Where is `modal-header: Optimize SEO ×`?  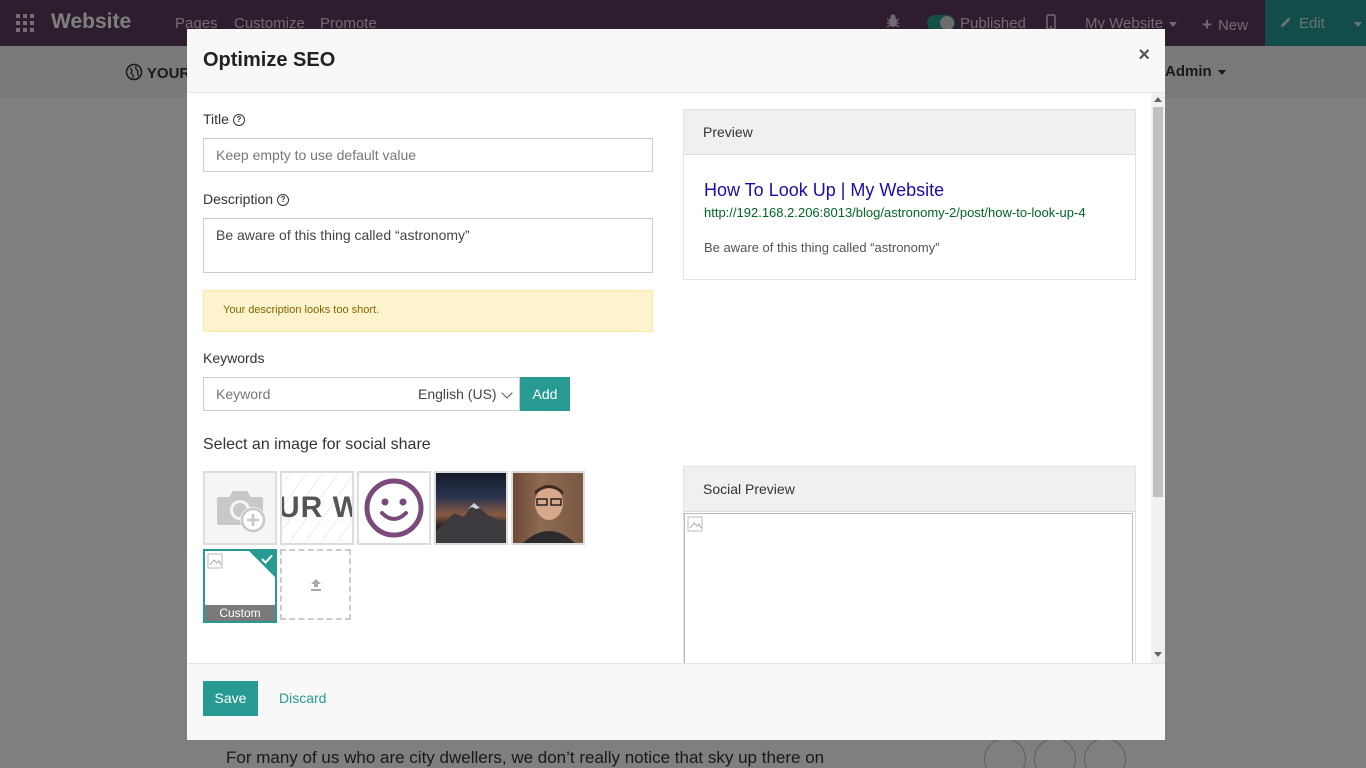
modal-header: Optimize SEO × is located at coordinates (676, 61).